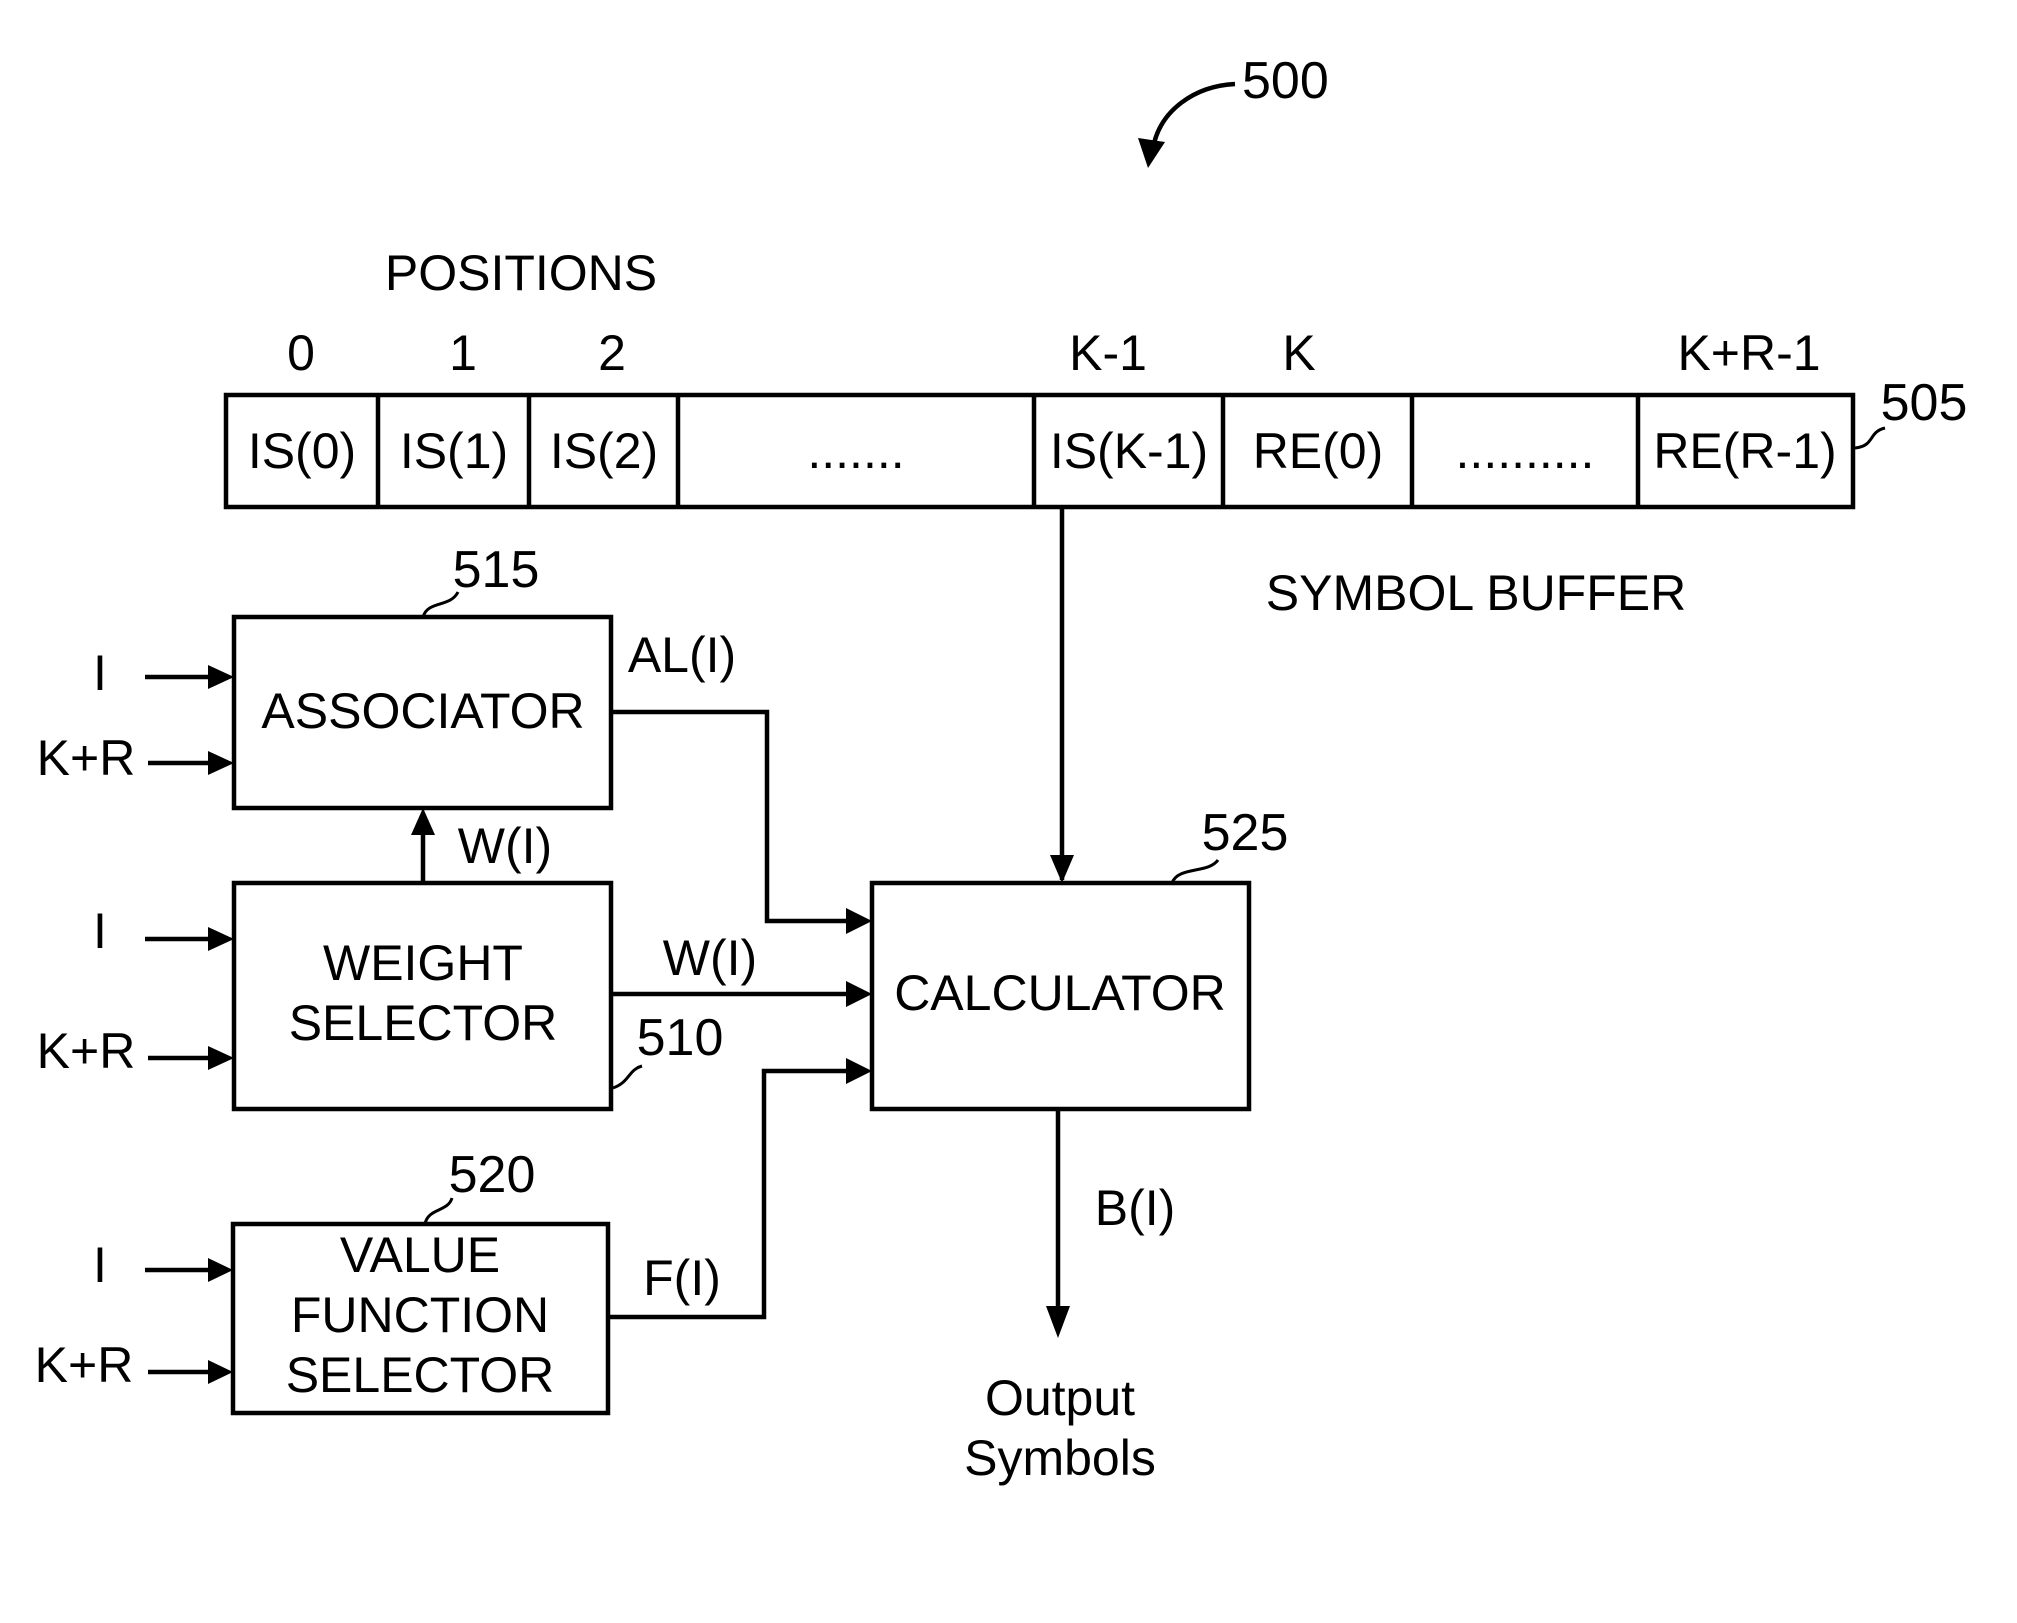 The height and width of the screenshot is (1623, 2017). I want to click on calculator-output-label: B(I), so click(1135, 1208).